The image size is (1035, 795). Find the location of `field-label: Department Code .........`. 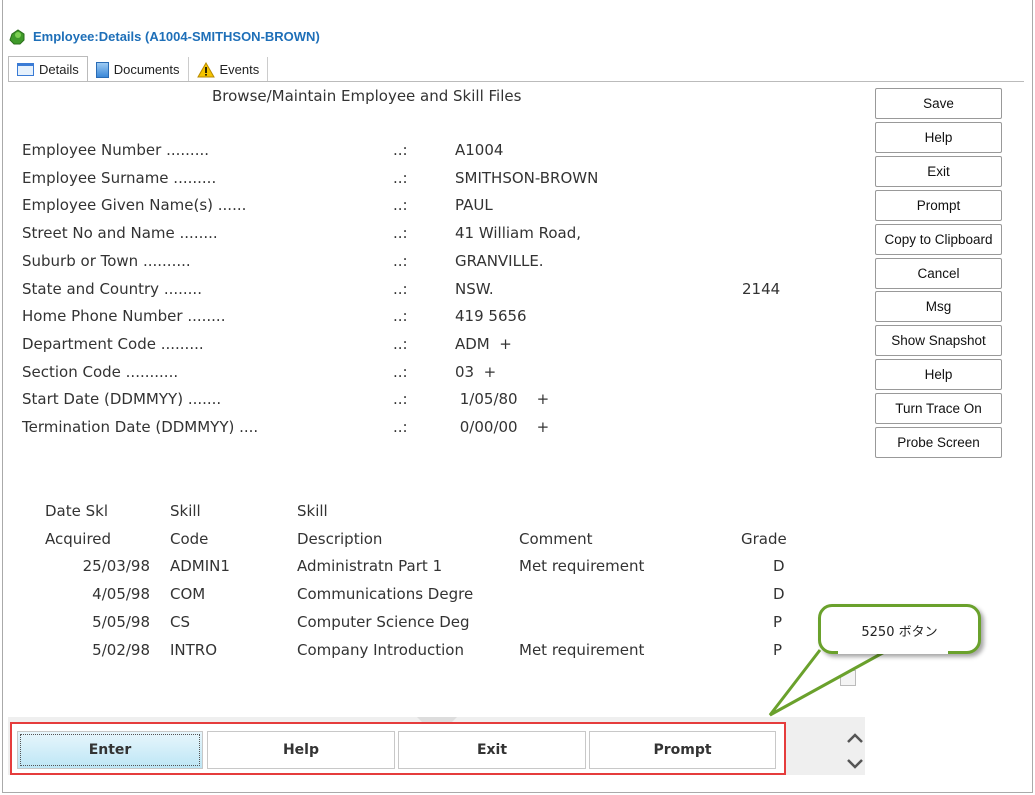

field-label: Department Code ......... is located at coordinates (113, 343).